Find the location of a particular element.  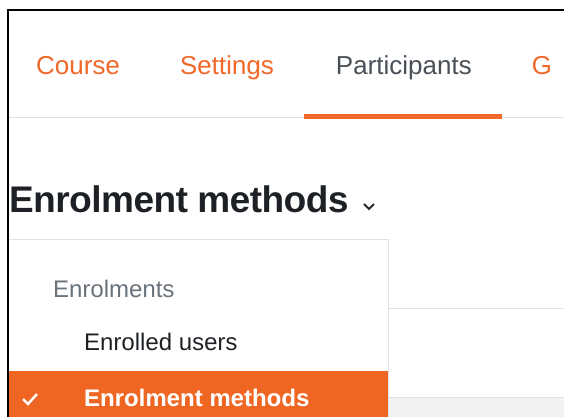

nav-tab: G is located at coordinates (527, 65).